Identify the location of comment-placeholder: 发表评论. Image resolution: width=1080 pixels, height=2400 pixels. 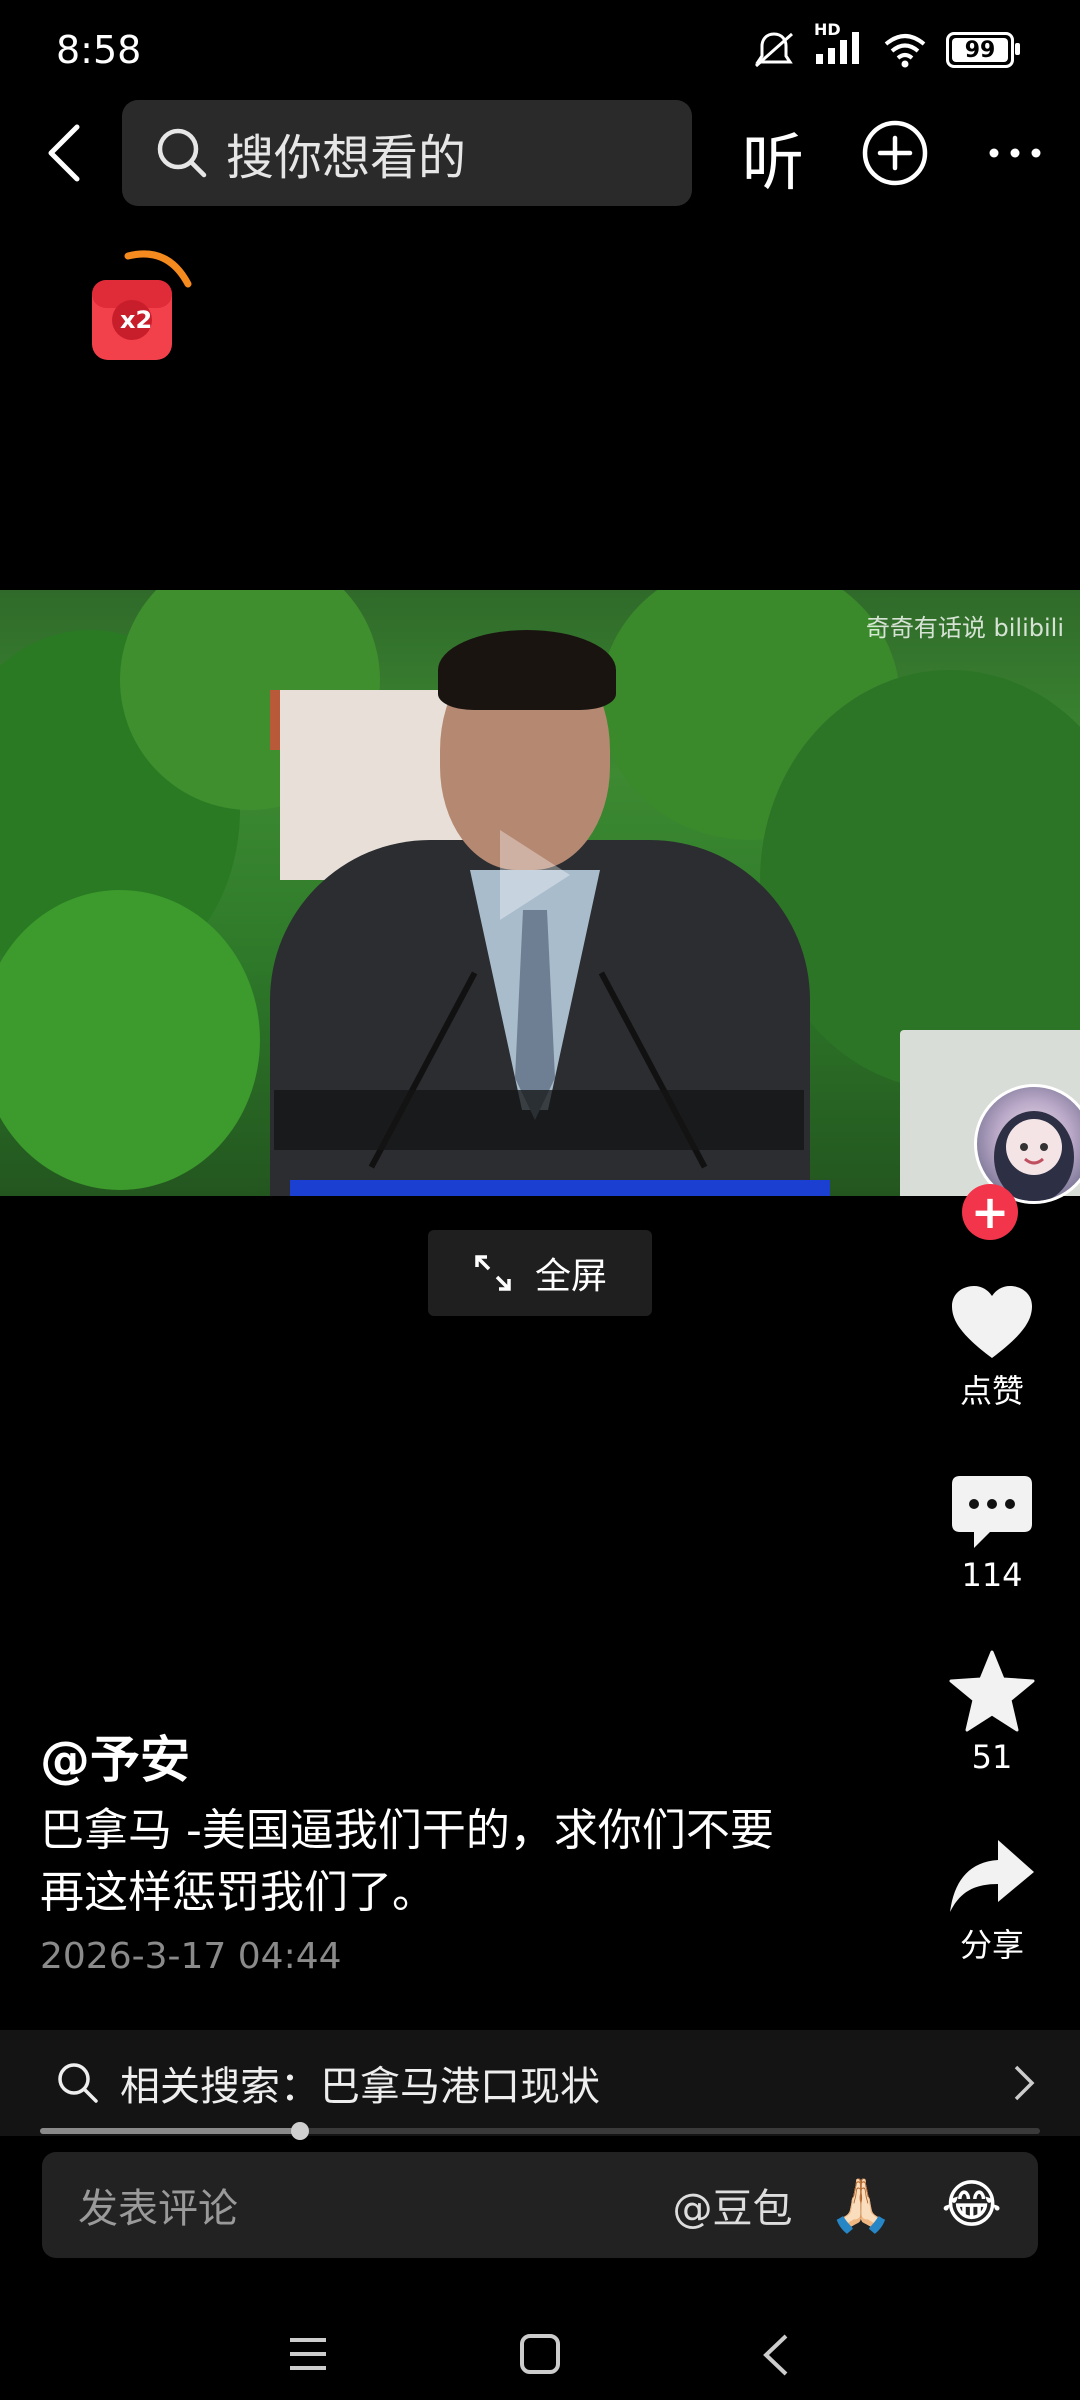
(158, 2209).